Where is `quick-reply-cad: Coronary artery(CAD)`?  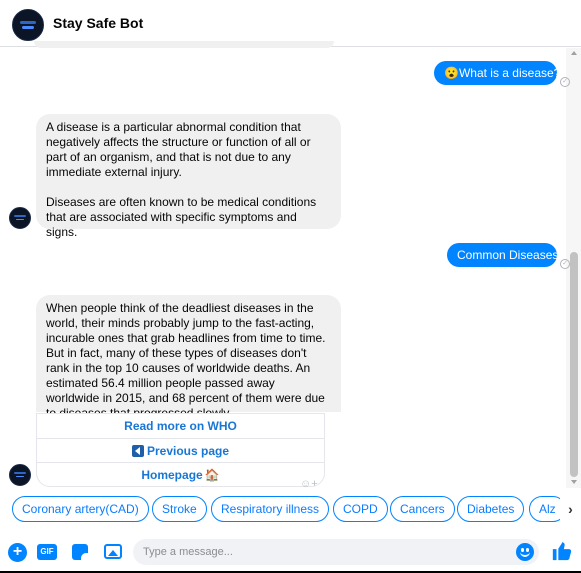
quick-reply-cad: Coronary artery(CAD) is located at coordinates (80, 509).